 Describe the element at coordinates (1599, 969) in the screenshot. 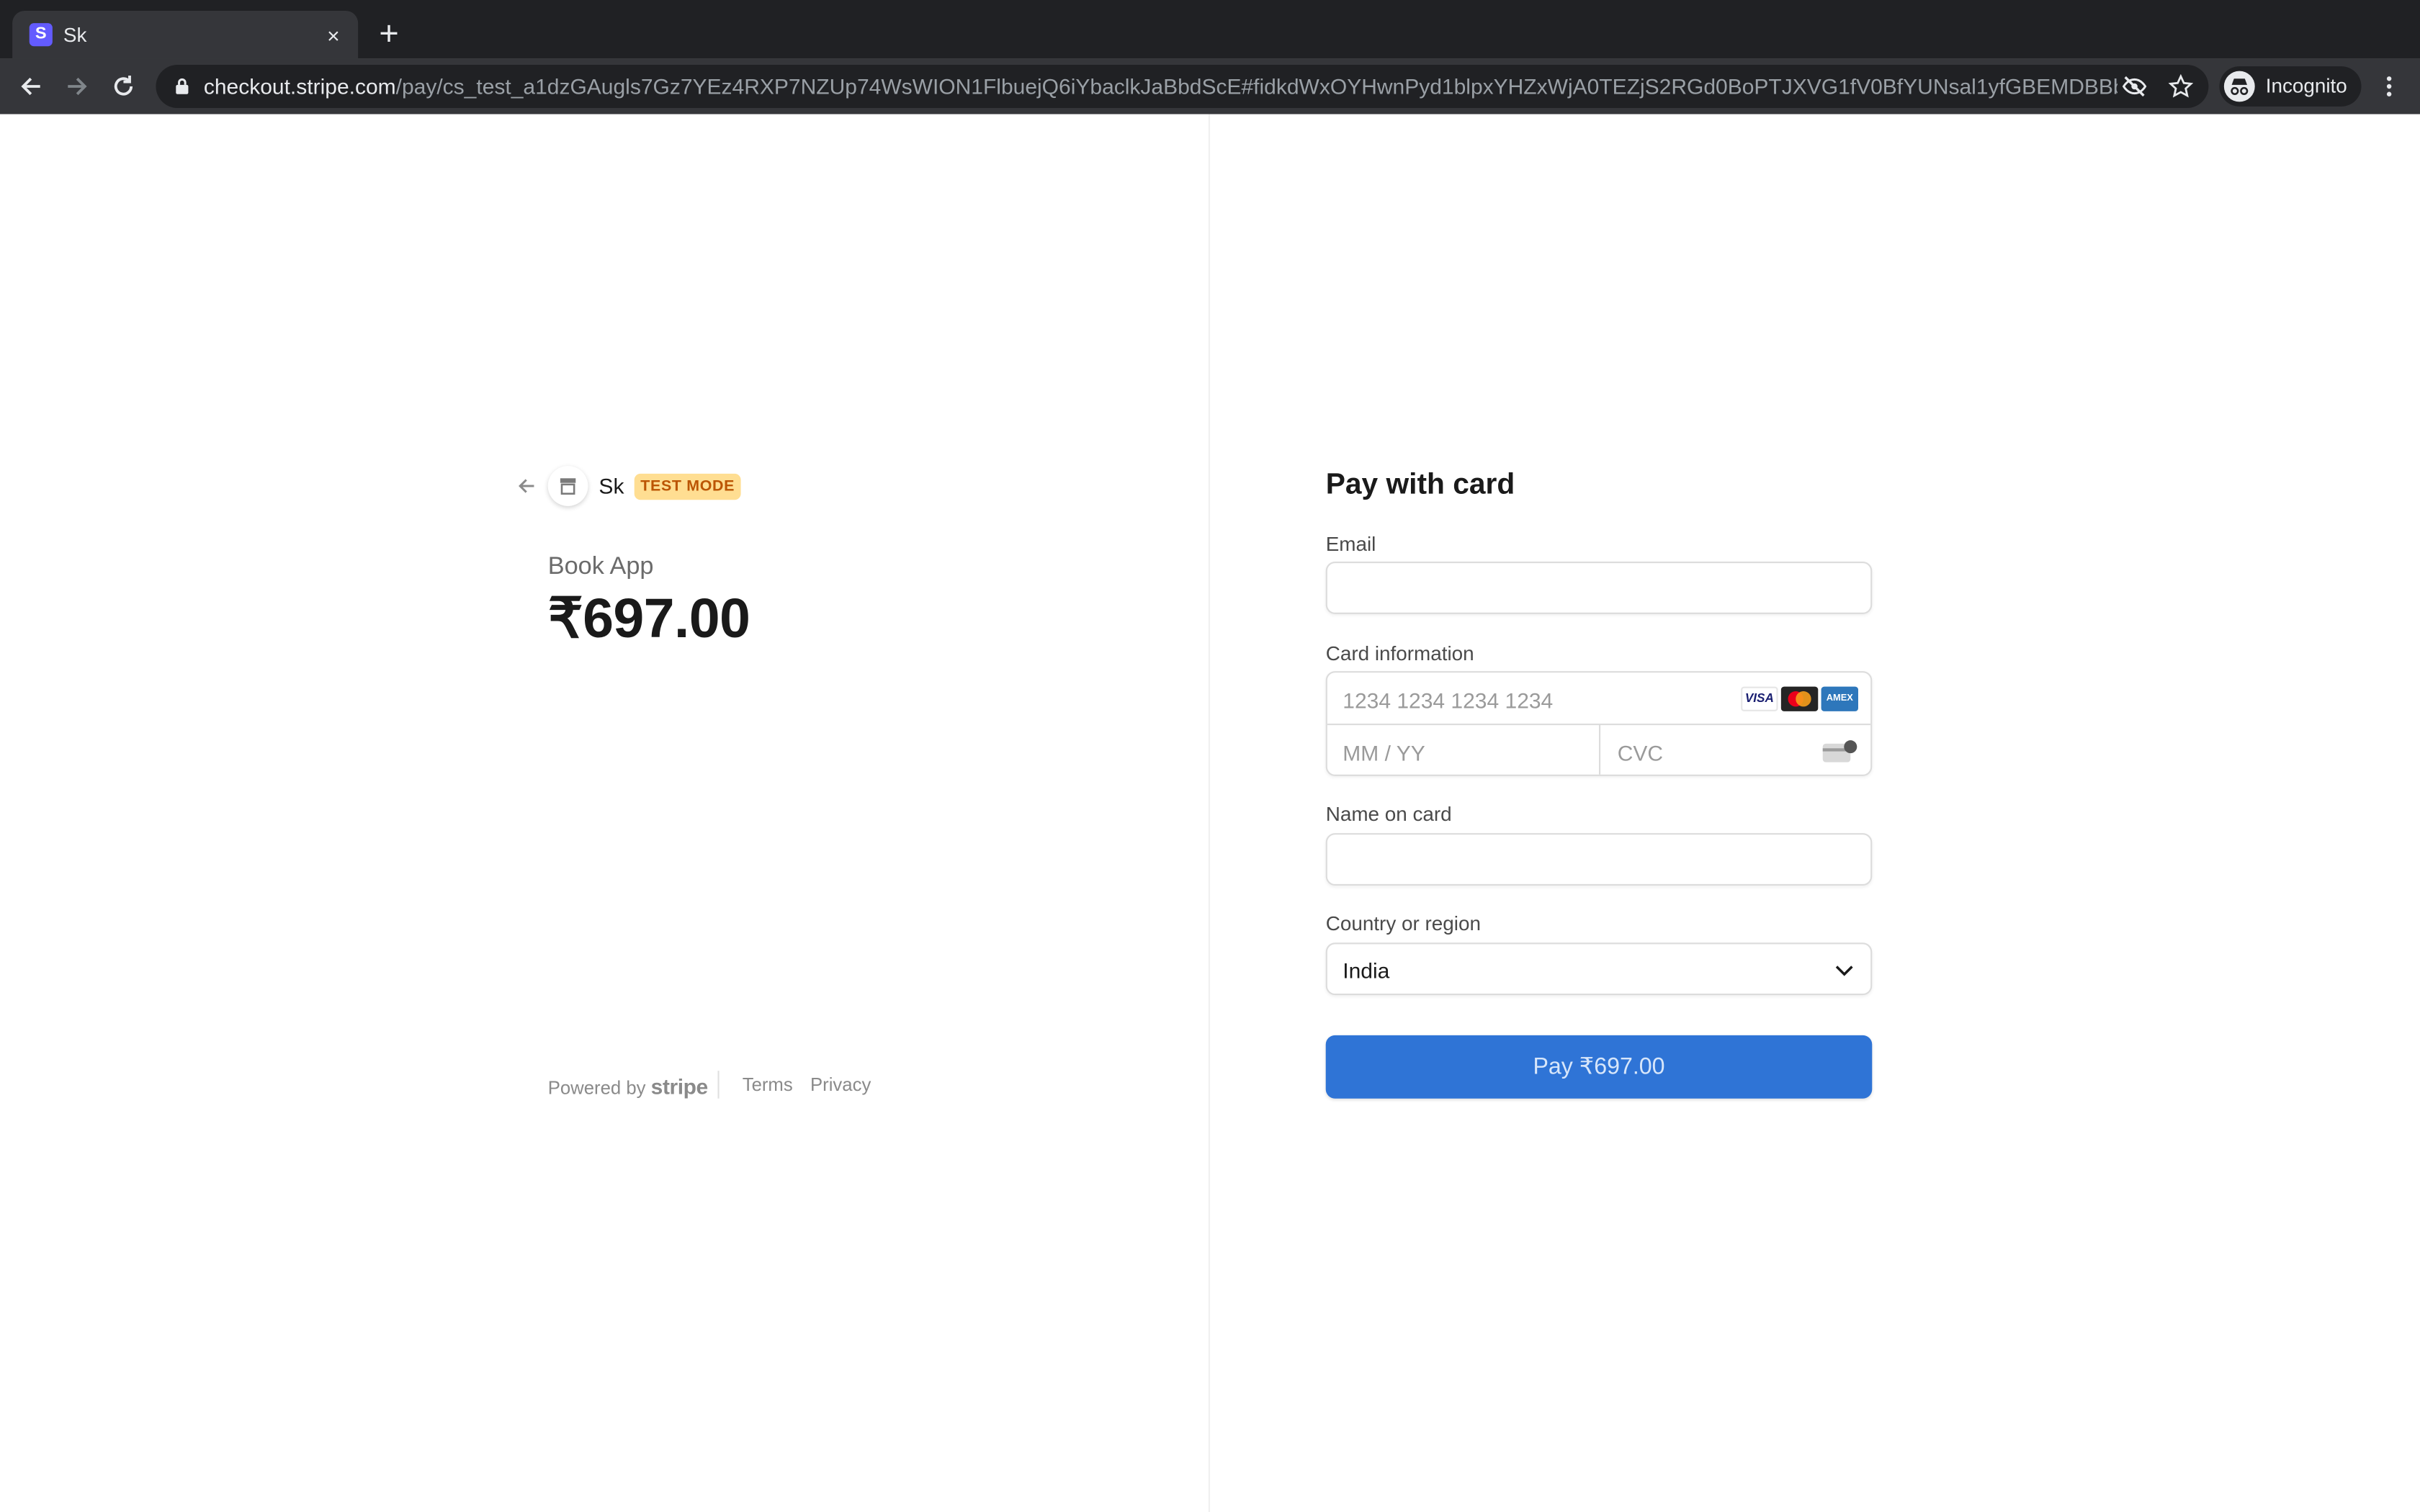

I see `country-select: India` at that location.